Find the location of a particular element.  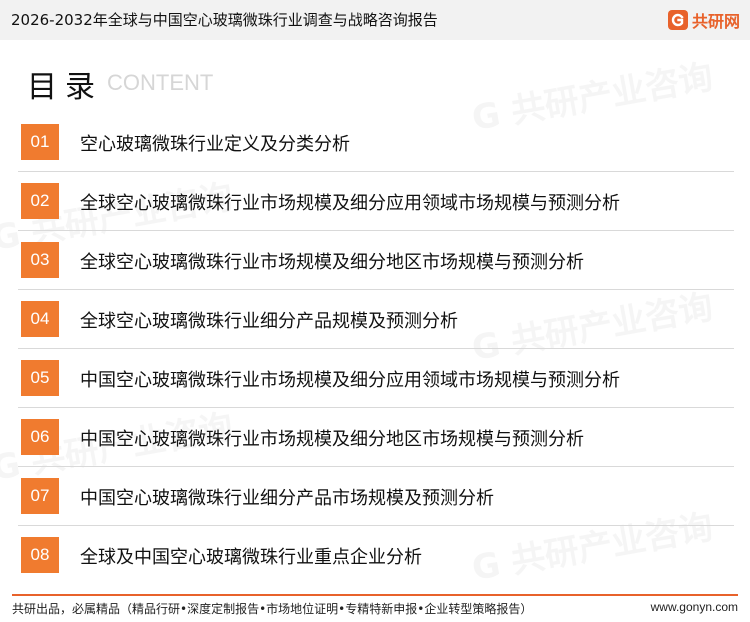

brand-logo: 共研网 is located at coordinates (703, 20).